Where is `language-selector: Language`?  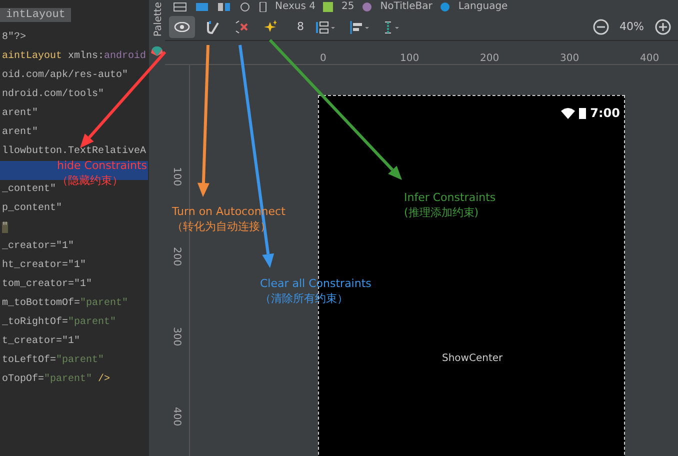 language-selector: Language is located at coordinates (483, 7).